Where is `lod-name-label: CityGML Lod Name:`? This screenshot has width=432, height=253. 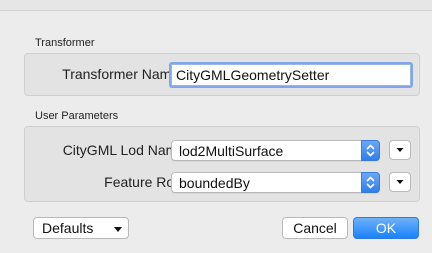 lod-name-label: CityGML Lod Name: is located at coordinates (125, 150).